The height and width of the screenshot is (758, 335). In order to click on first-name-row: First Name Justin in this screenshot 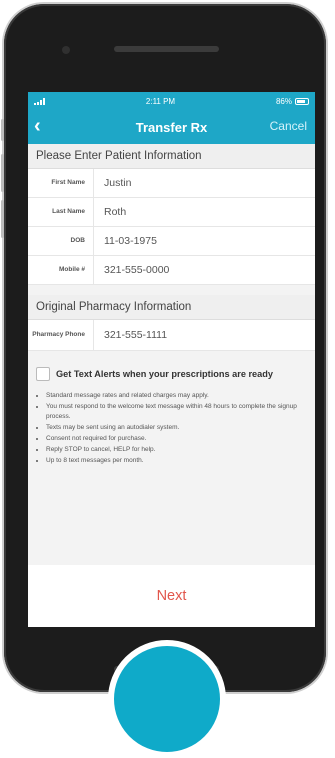, I will do `click(171, 183)`.